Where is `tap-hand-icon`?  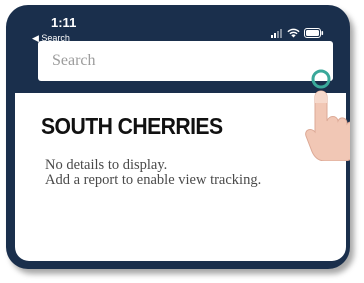
tap-hand-icon is located at coordinates (327, 115).